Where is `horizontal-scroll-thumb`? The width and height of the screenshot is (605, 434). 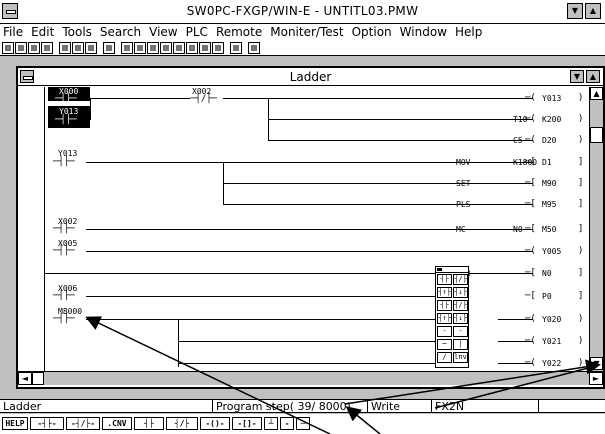
horizontal-scroll-thumb is located at coordinates (38, 378).